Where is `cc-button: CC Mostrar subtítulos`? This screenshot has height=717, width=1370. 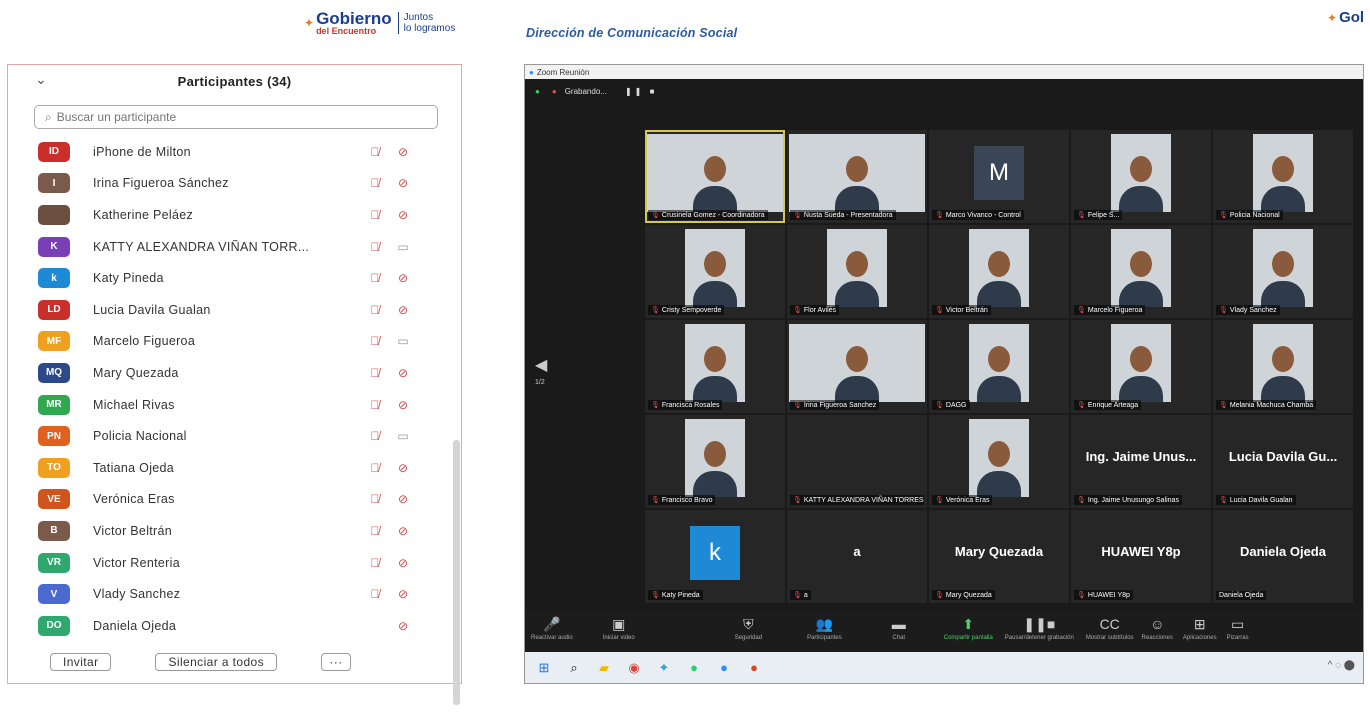 cc-button: CC Mostrar subtítulos is located at coordinates (1110, 627).